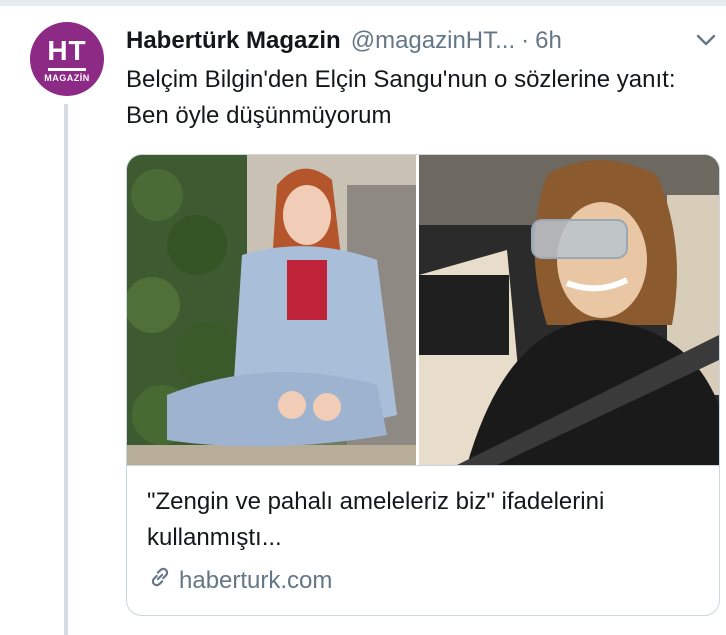 The height and width of the screenshot is (635, 726). I want to click on avatar-logo-subtext: MAGAZİN, so click(67, 78).